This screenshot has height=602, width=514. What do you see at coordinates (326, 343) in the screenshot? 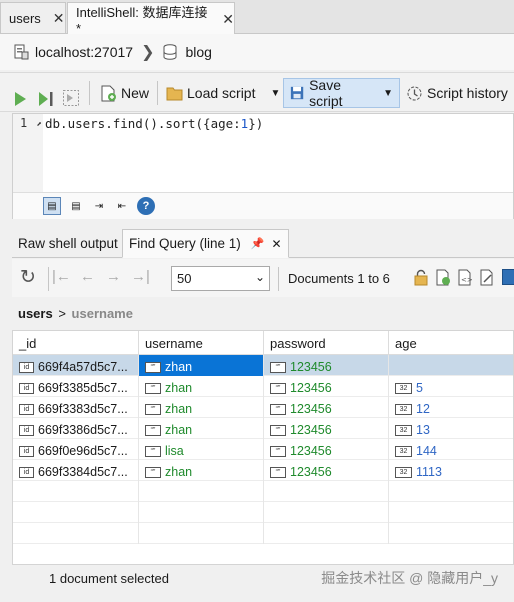
I see `column-header-password: password` at bounding box center [326, 343].